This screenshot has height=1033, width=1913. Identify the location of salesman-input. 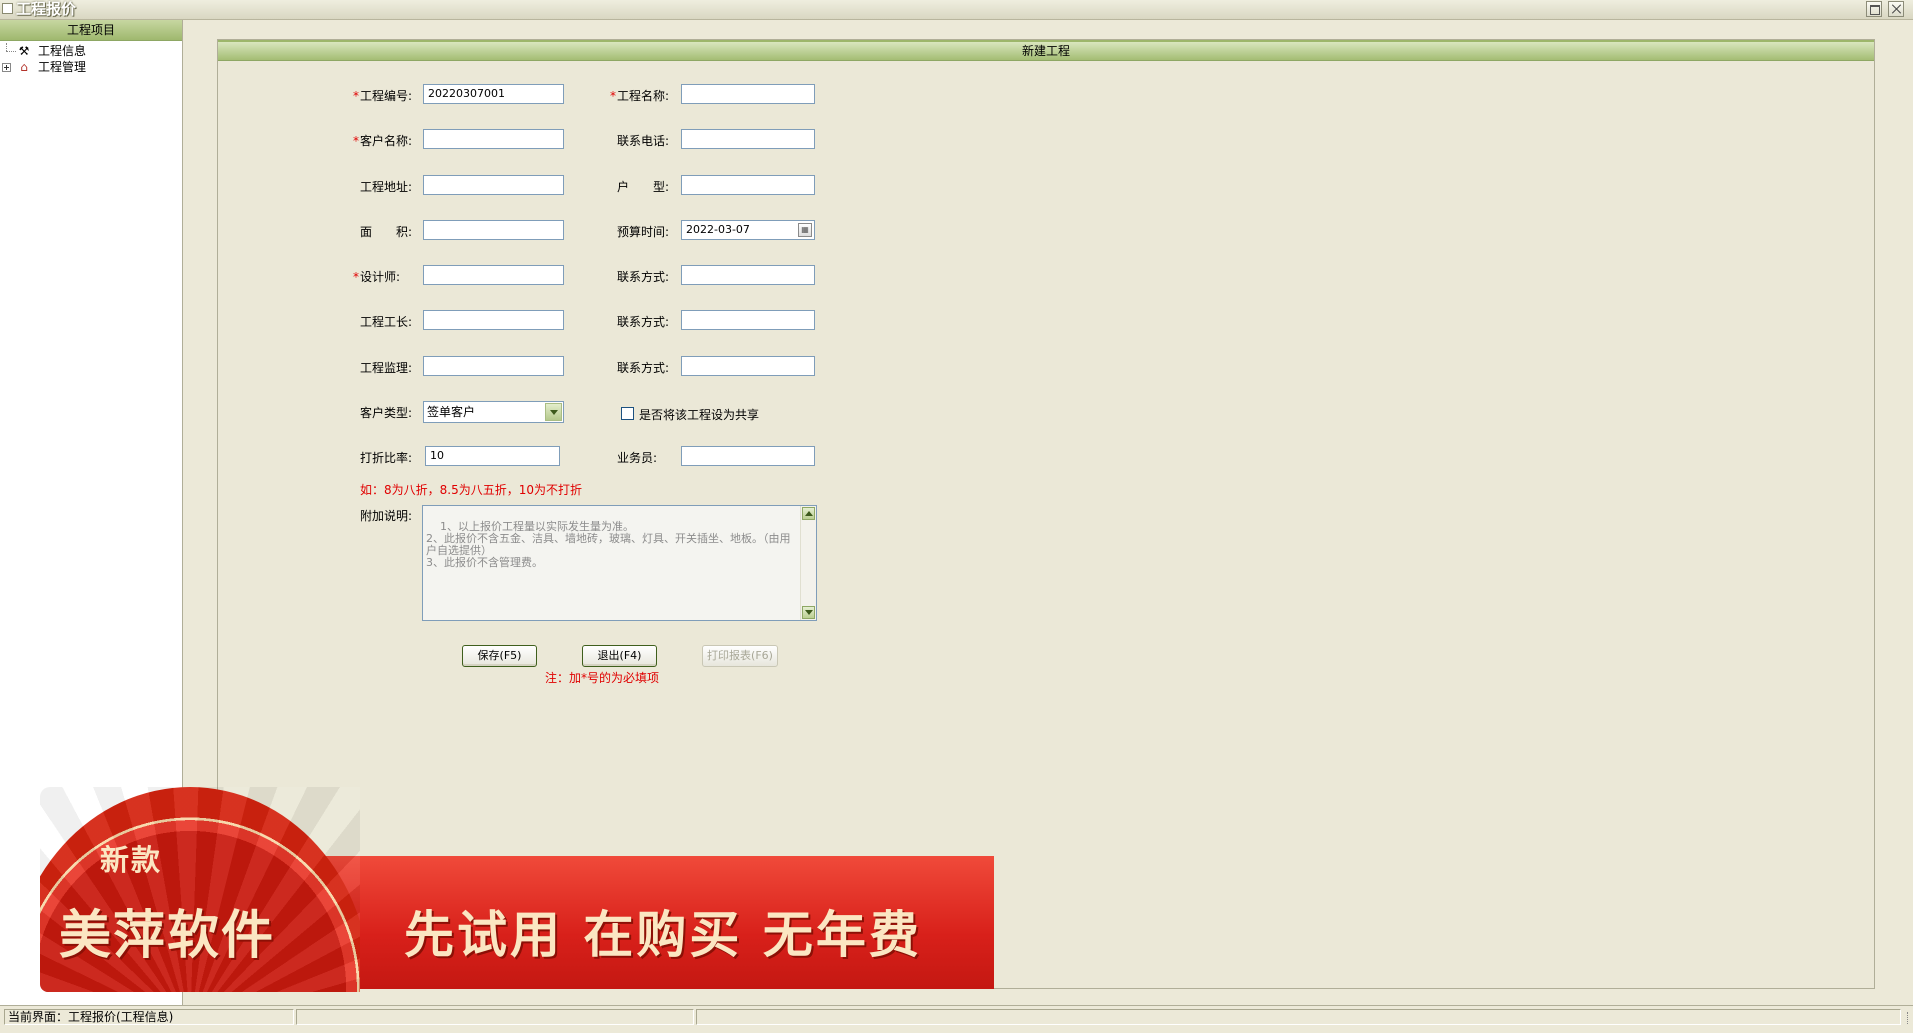
(748, 456).